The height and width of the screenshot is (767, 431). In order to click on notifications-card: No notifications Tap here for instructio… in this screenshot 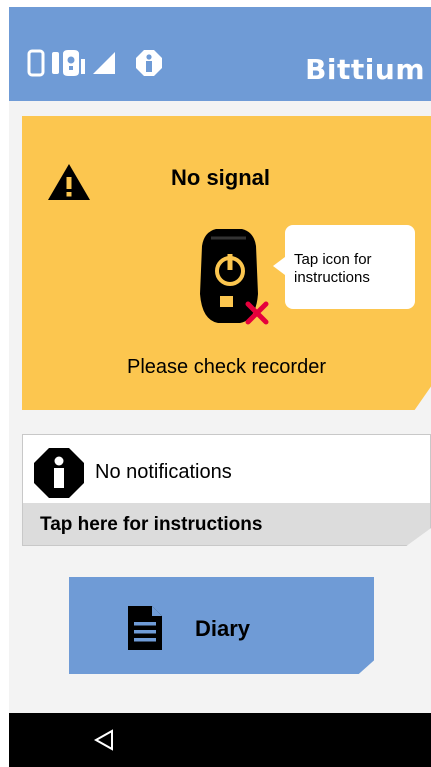, I will do `click(226, 490)`.